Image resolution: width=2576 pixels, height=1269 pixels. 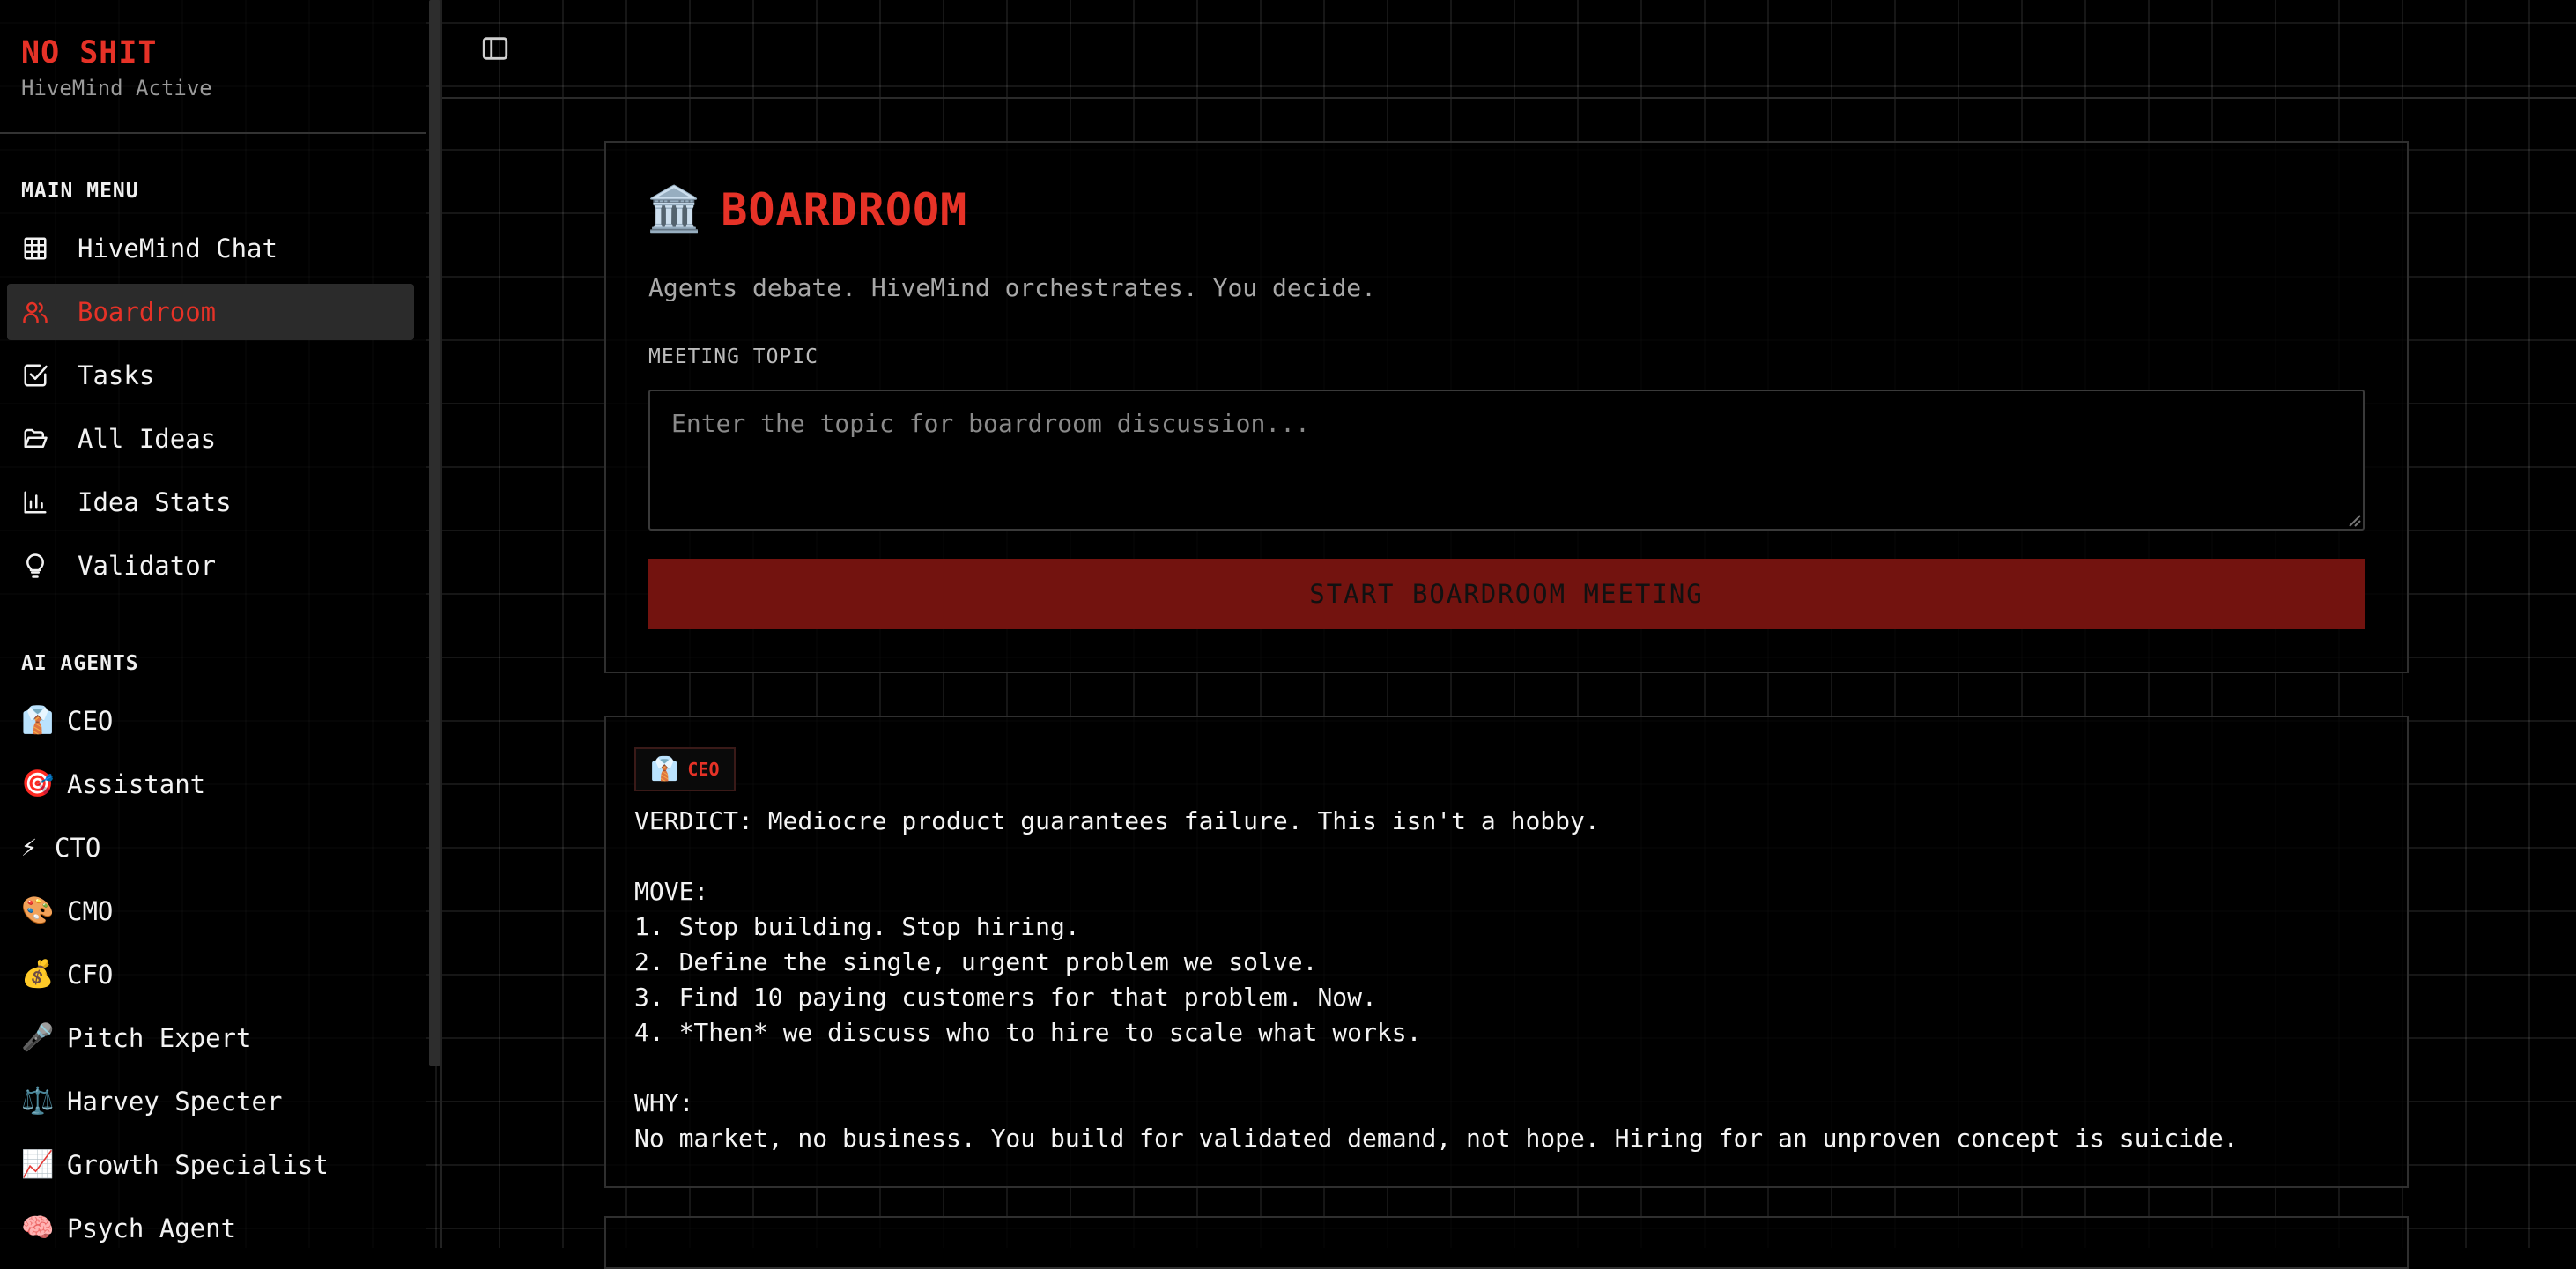 I want to click on agent-item-cfo: 💰 CFO, so click(x=211, y=974).